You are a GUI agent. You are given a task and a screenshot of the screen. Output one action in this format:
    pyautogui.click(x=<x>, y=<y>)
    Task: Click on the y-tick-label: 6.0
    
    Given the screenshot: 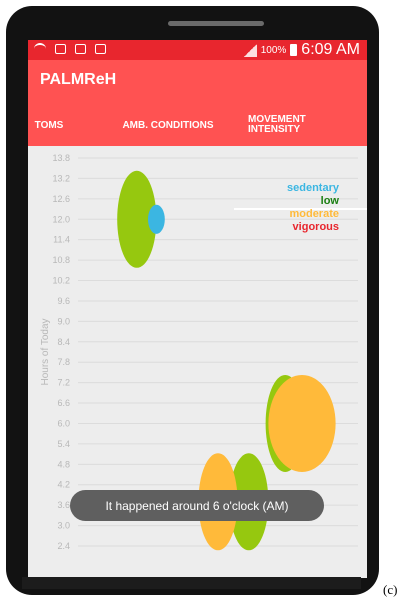 What is the action you would take?
    pyautogui.click(x=63, y=423)
    